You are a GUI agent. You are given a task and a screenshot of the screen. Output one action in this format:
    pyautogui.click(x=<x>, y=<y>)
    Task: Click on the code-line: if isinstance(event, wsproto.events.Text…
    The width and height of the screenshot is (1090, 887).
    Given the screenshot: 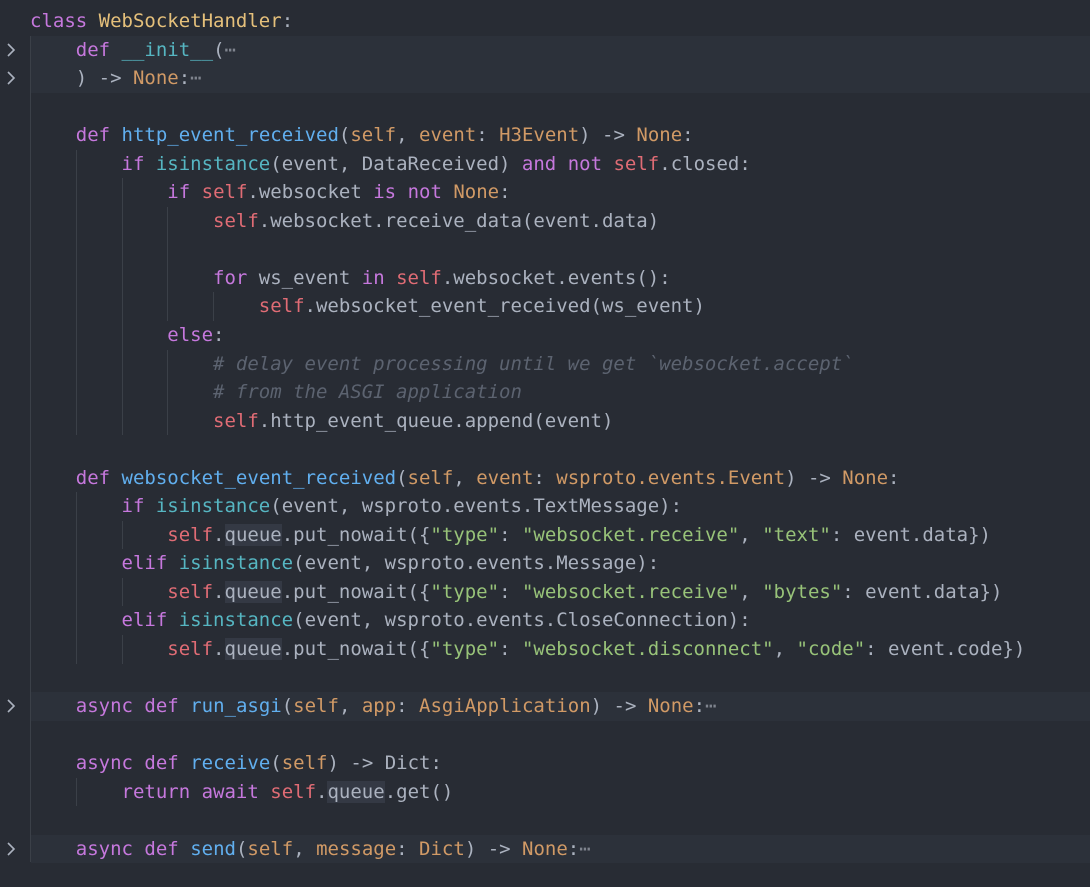 What is the action you would take?
    pyautogui.click(x=545, y=506)
    